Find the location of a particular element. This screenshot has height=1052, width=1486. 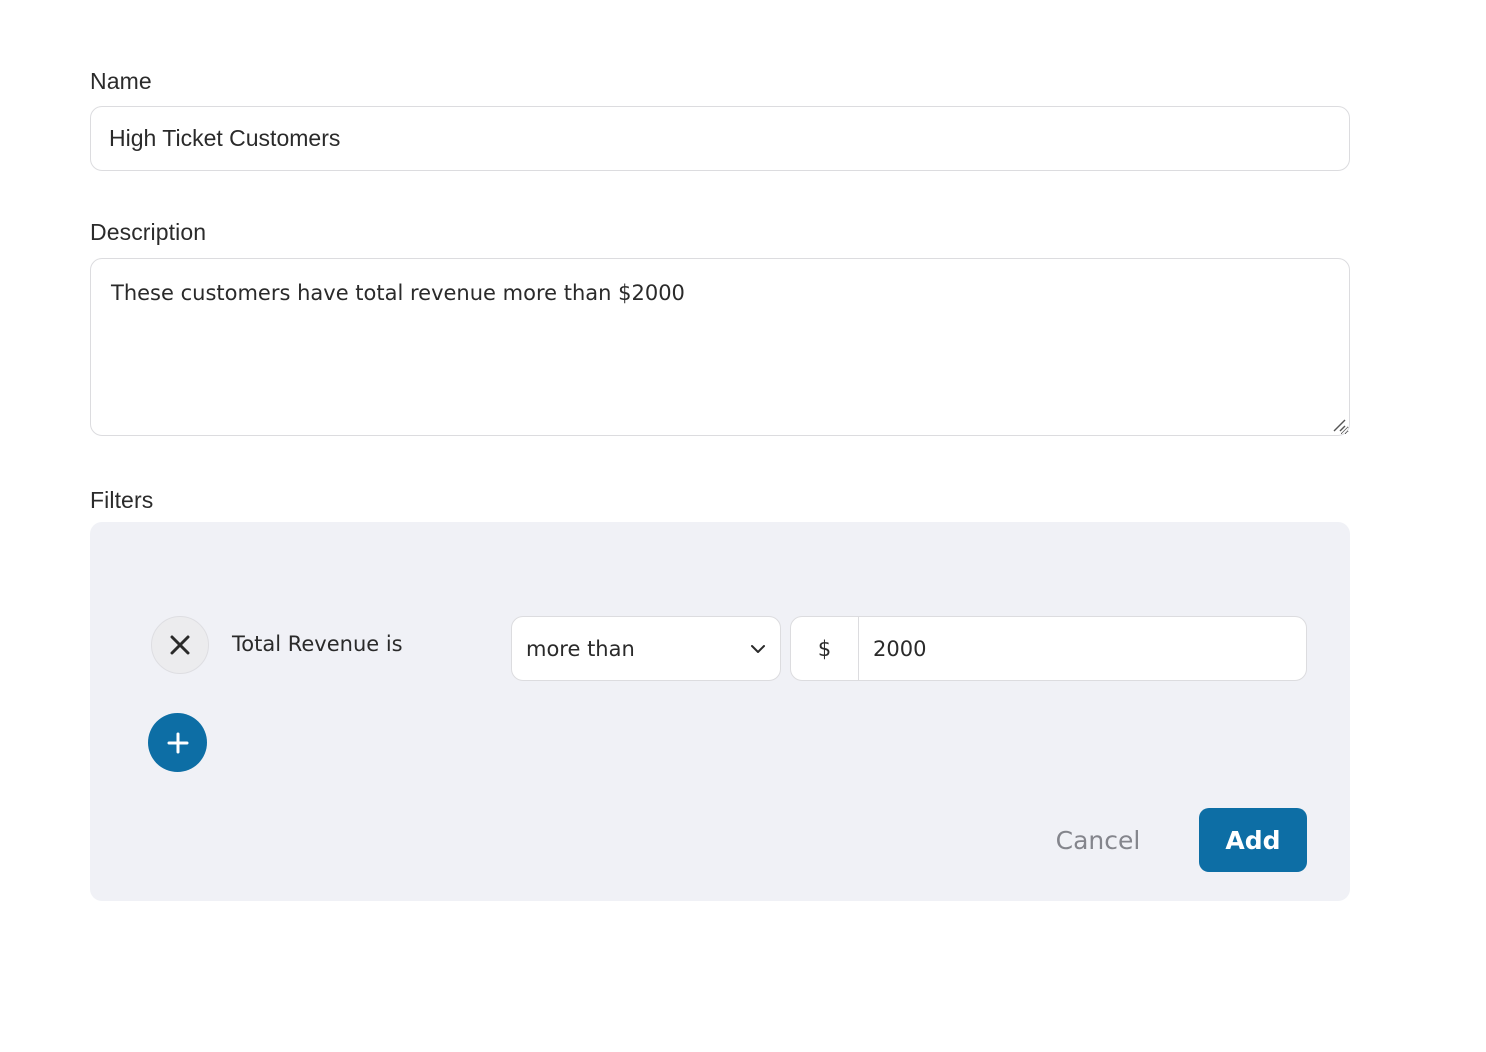

filters-label: Filters is located at coordinates (122, 500).